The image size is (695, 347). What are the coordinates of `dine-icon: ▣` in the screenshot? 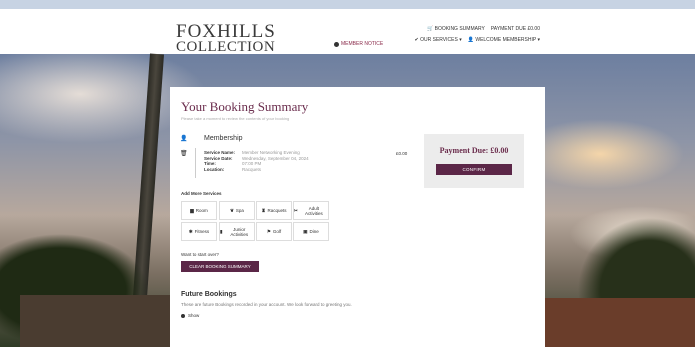 It's located at (305, 231).